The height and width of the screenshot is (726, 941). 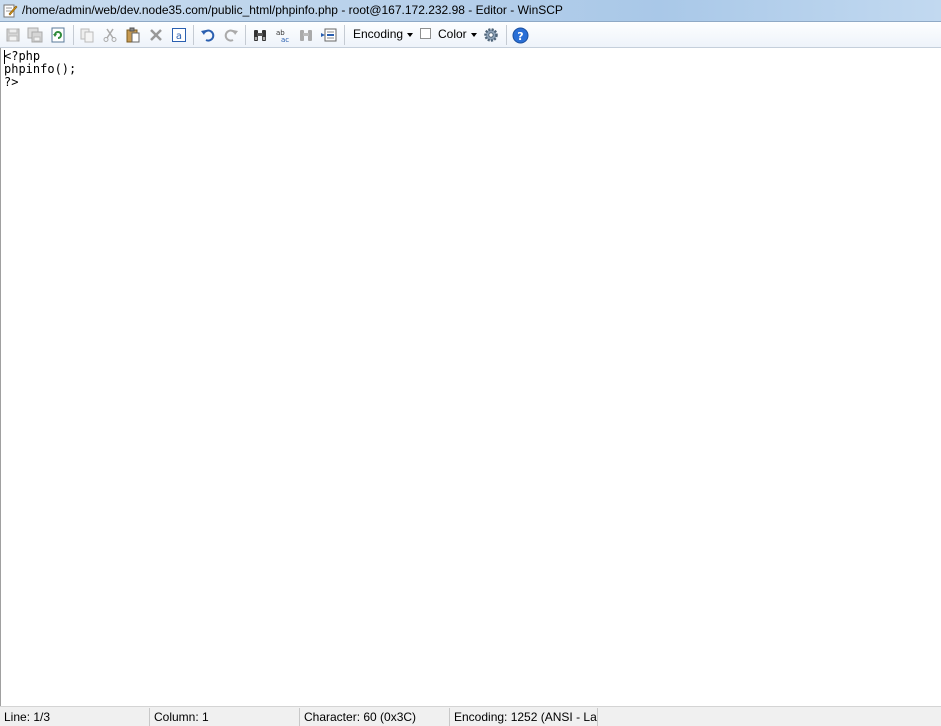 I want to click on copy-icon, so click(x=87, y=35).